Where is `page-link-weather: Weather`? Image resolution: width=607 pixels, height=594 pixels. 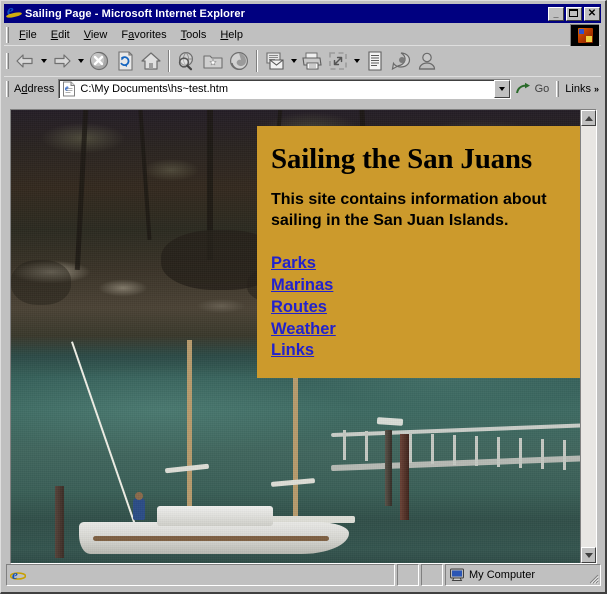 page-link-weather: Weather is located at coordinates (303, 330).